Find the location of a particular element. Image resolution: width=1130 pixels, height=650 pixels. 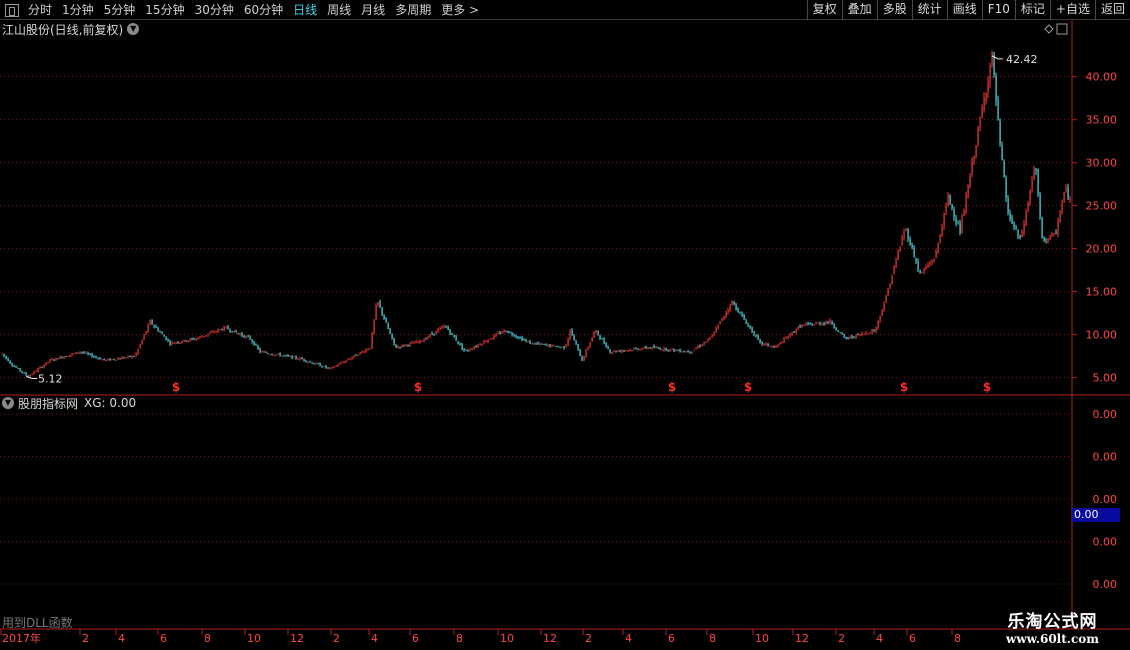

period-tab: 30分钟 is located at coordinates (214, 10).